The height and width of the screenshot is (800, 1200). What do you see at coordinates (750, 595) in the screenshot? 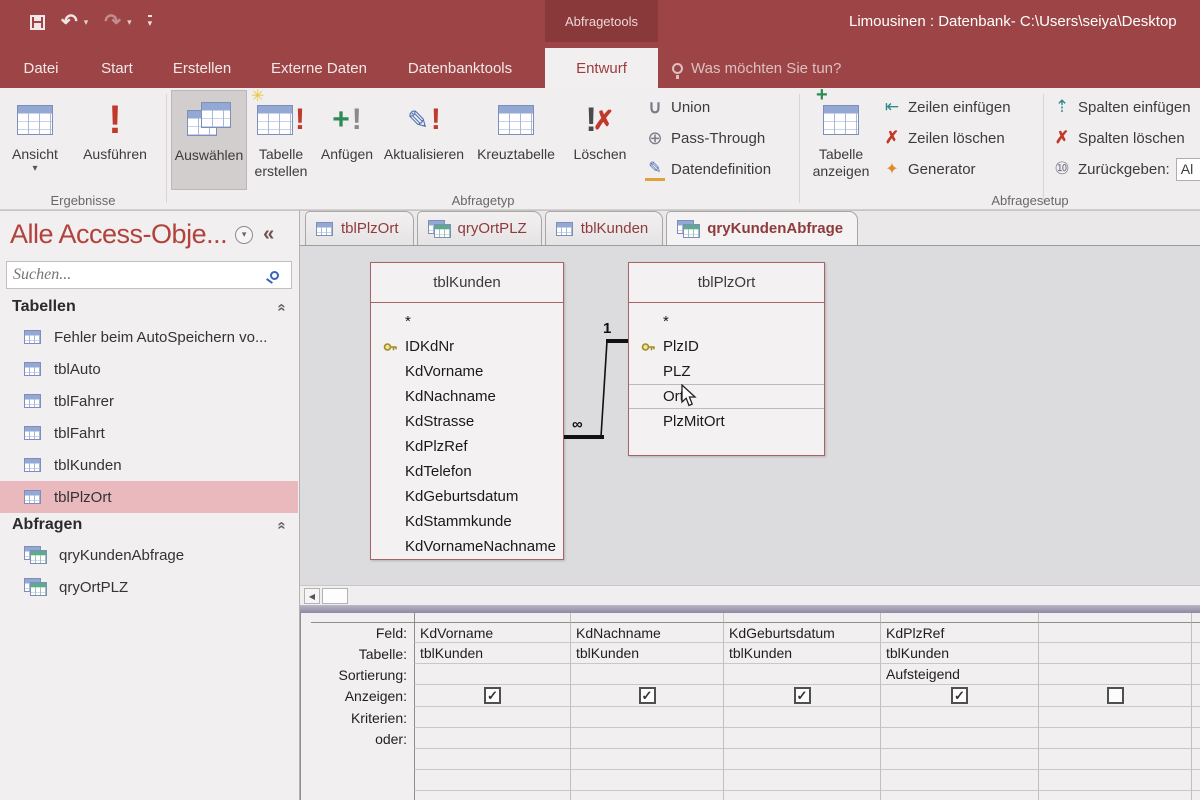
I see `design-horizontal-scrollbar: ◀` at bounding box center [750, 595].